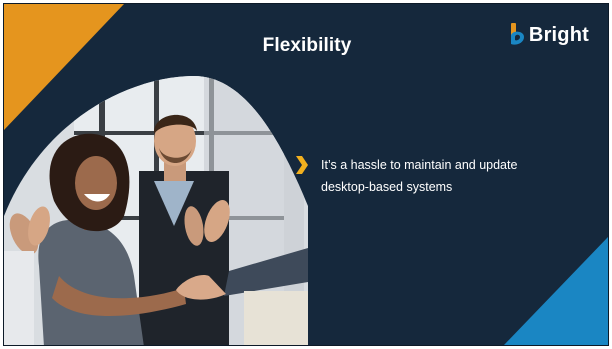  What do you see at coordinates (558, 35) in the screenshot?
I see `logo-text: Bright` at bounding box center [558, 35].